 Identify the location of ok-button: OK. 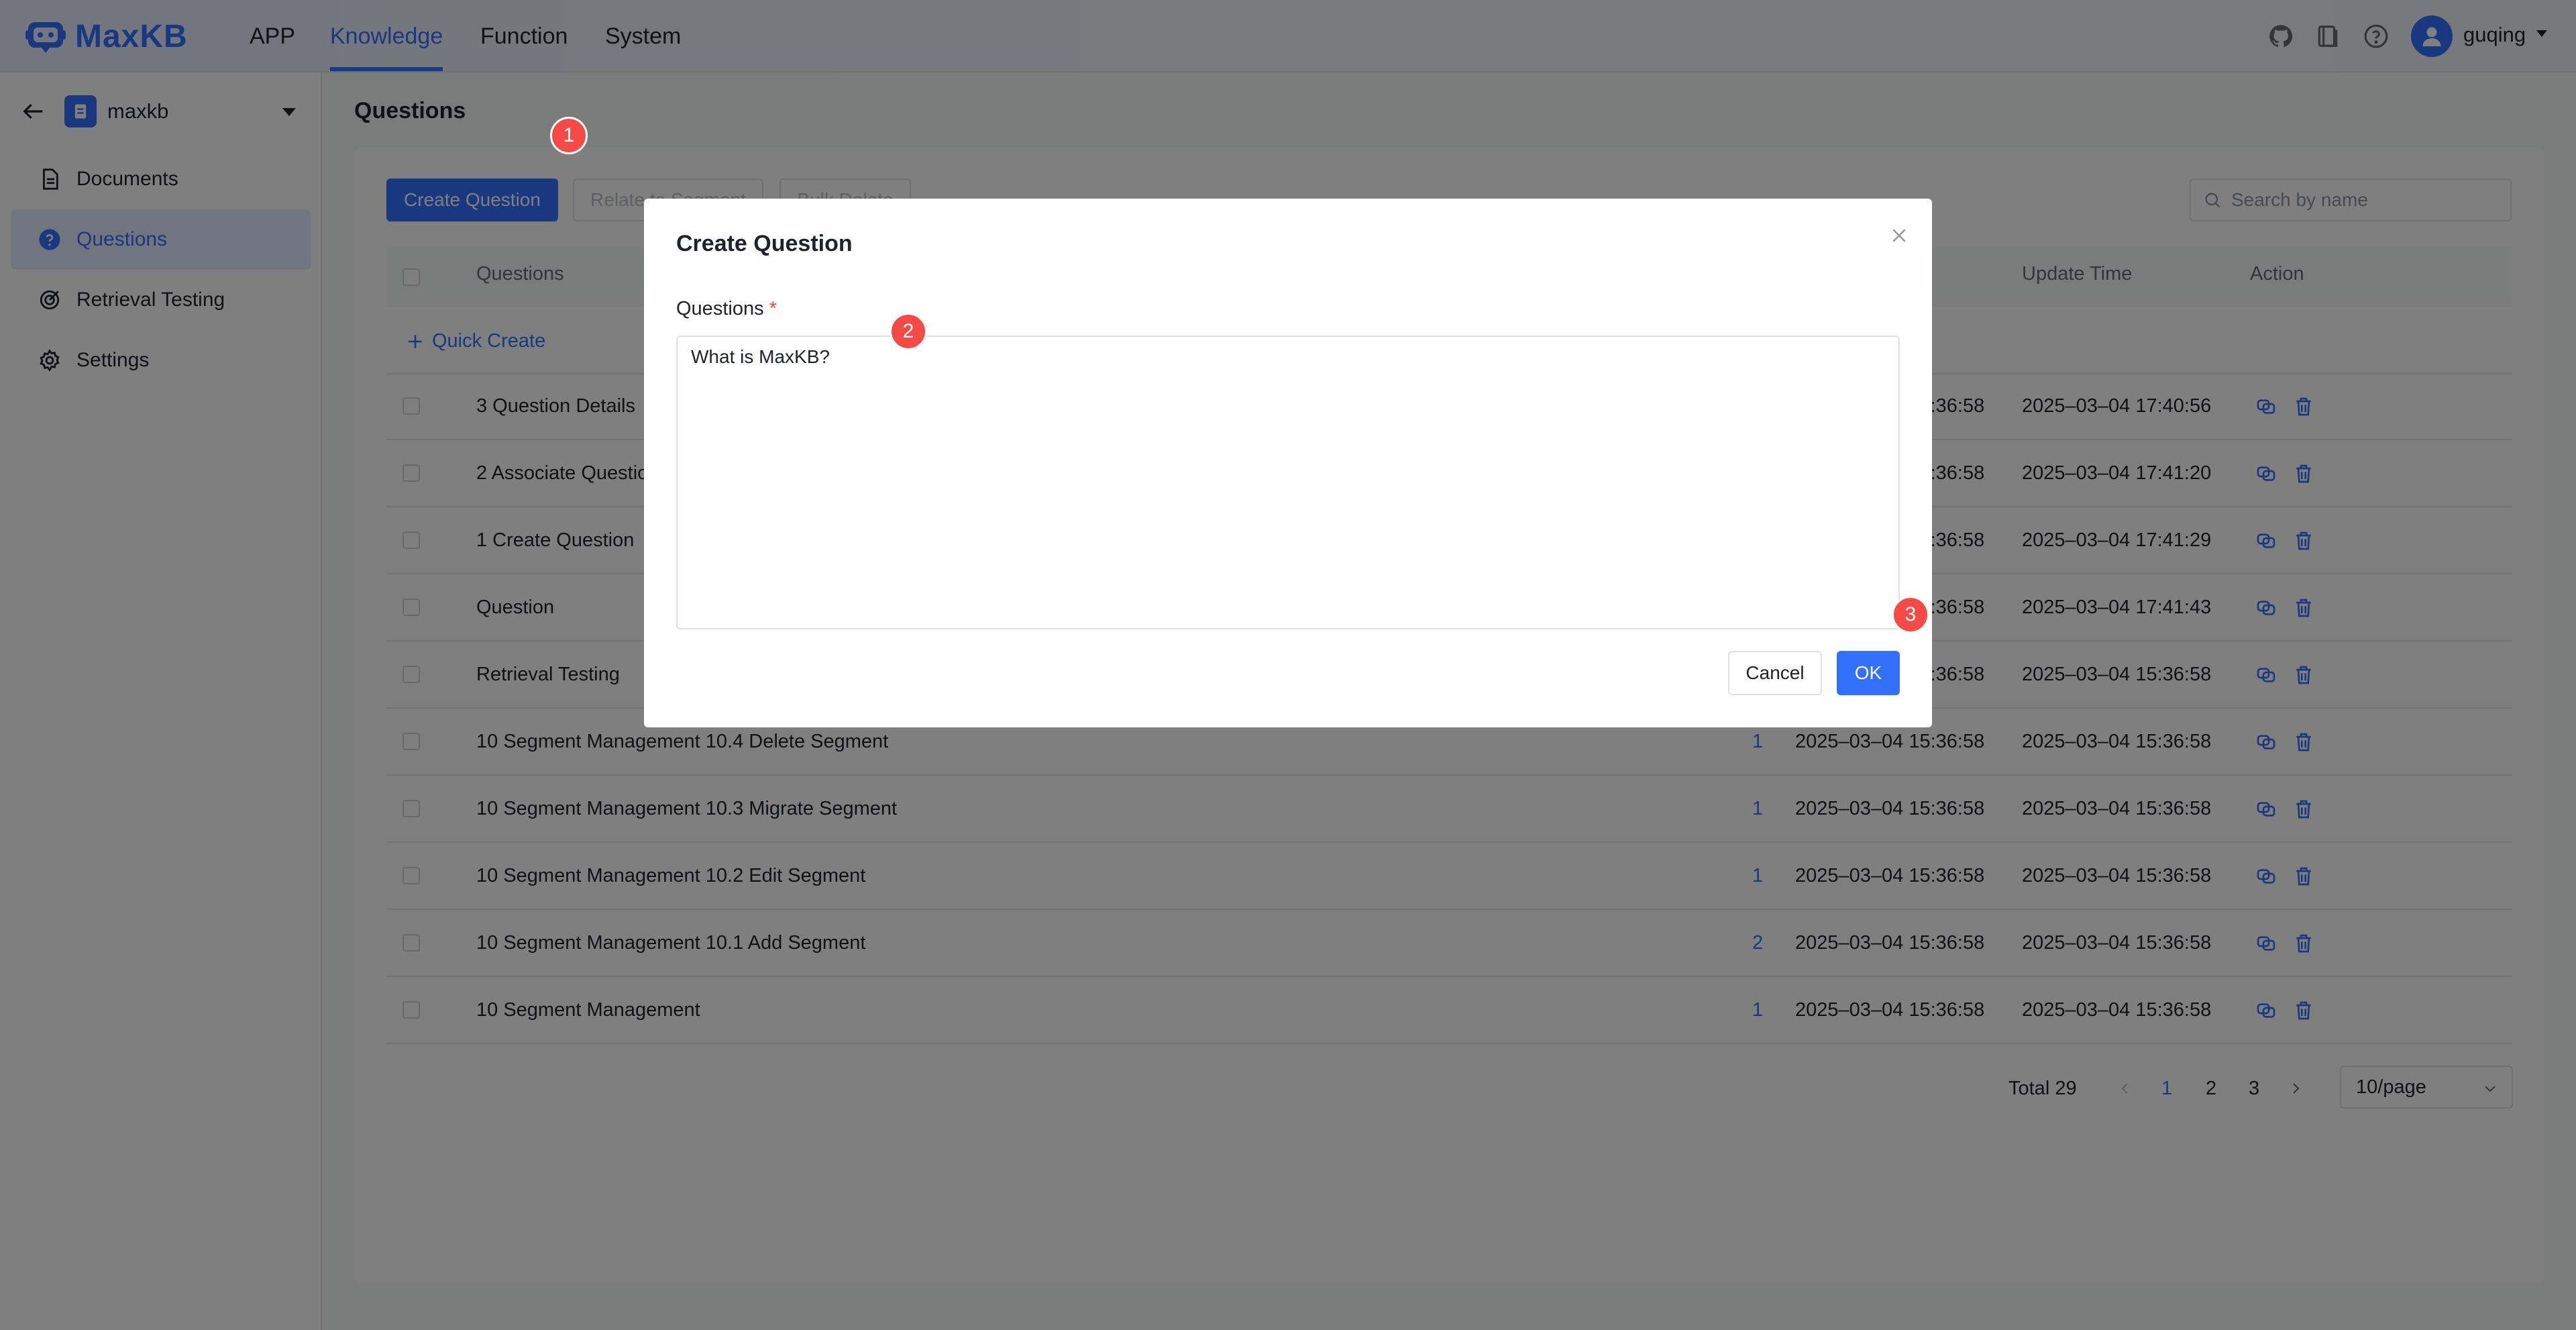
(1868, 673).